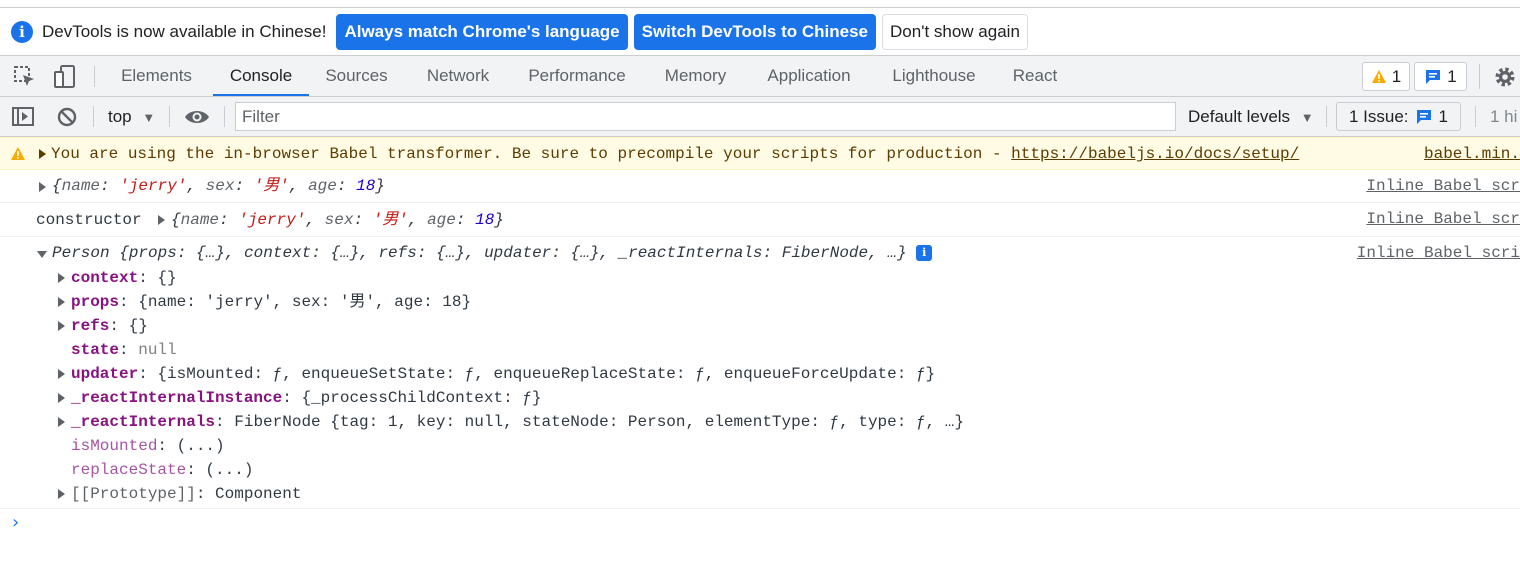 The width and height of the screenshot is (1520, 562). Describe the element at coordinates (1155, 154) in the screenshot. I see `babel-setup-link: https://babeljs.io/docs/setup/` at that location.